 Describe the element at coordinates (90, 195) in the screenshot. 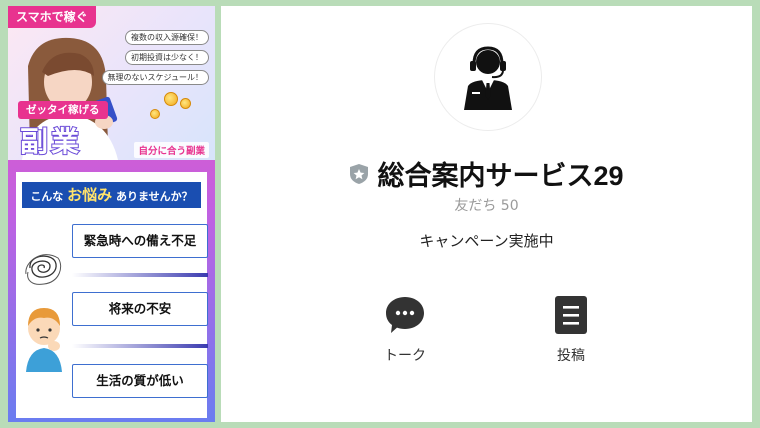

I see `heading-highlight: お悩み` at that location.